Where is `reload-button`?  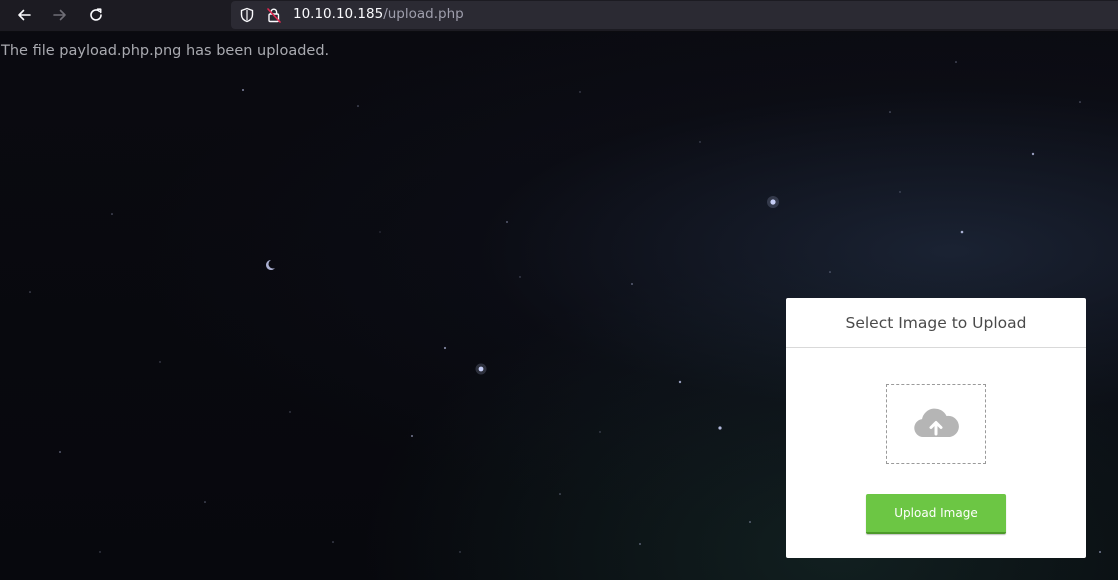 reload-button is located at coordinates (96, 15).